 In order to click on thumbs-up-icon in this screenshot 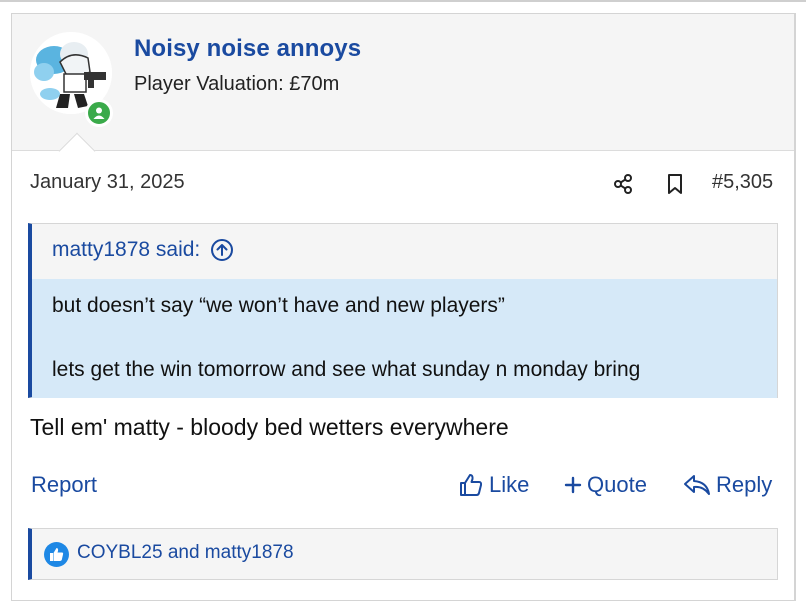, I will do `click(471, 485)`.